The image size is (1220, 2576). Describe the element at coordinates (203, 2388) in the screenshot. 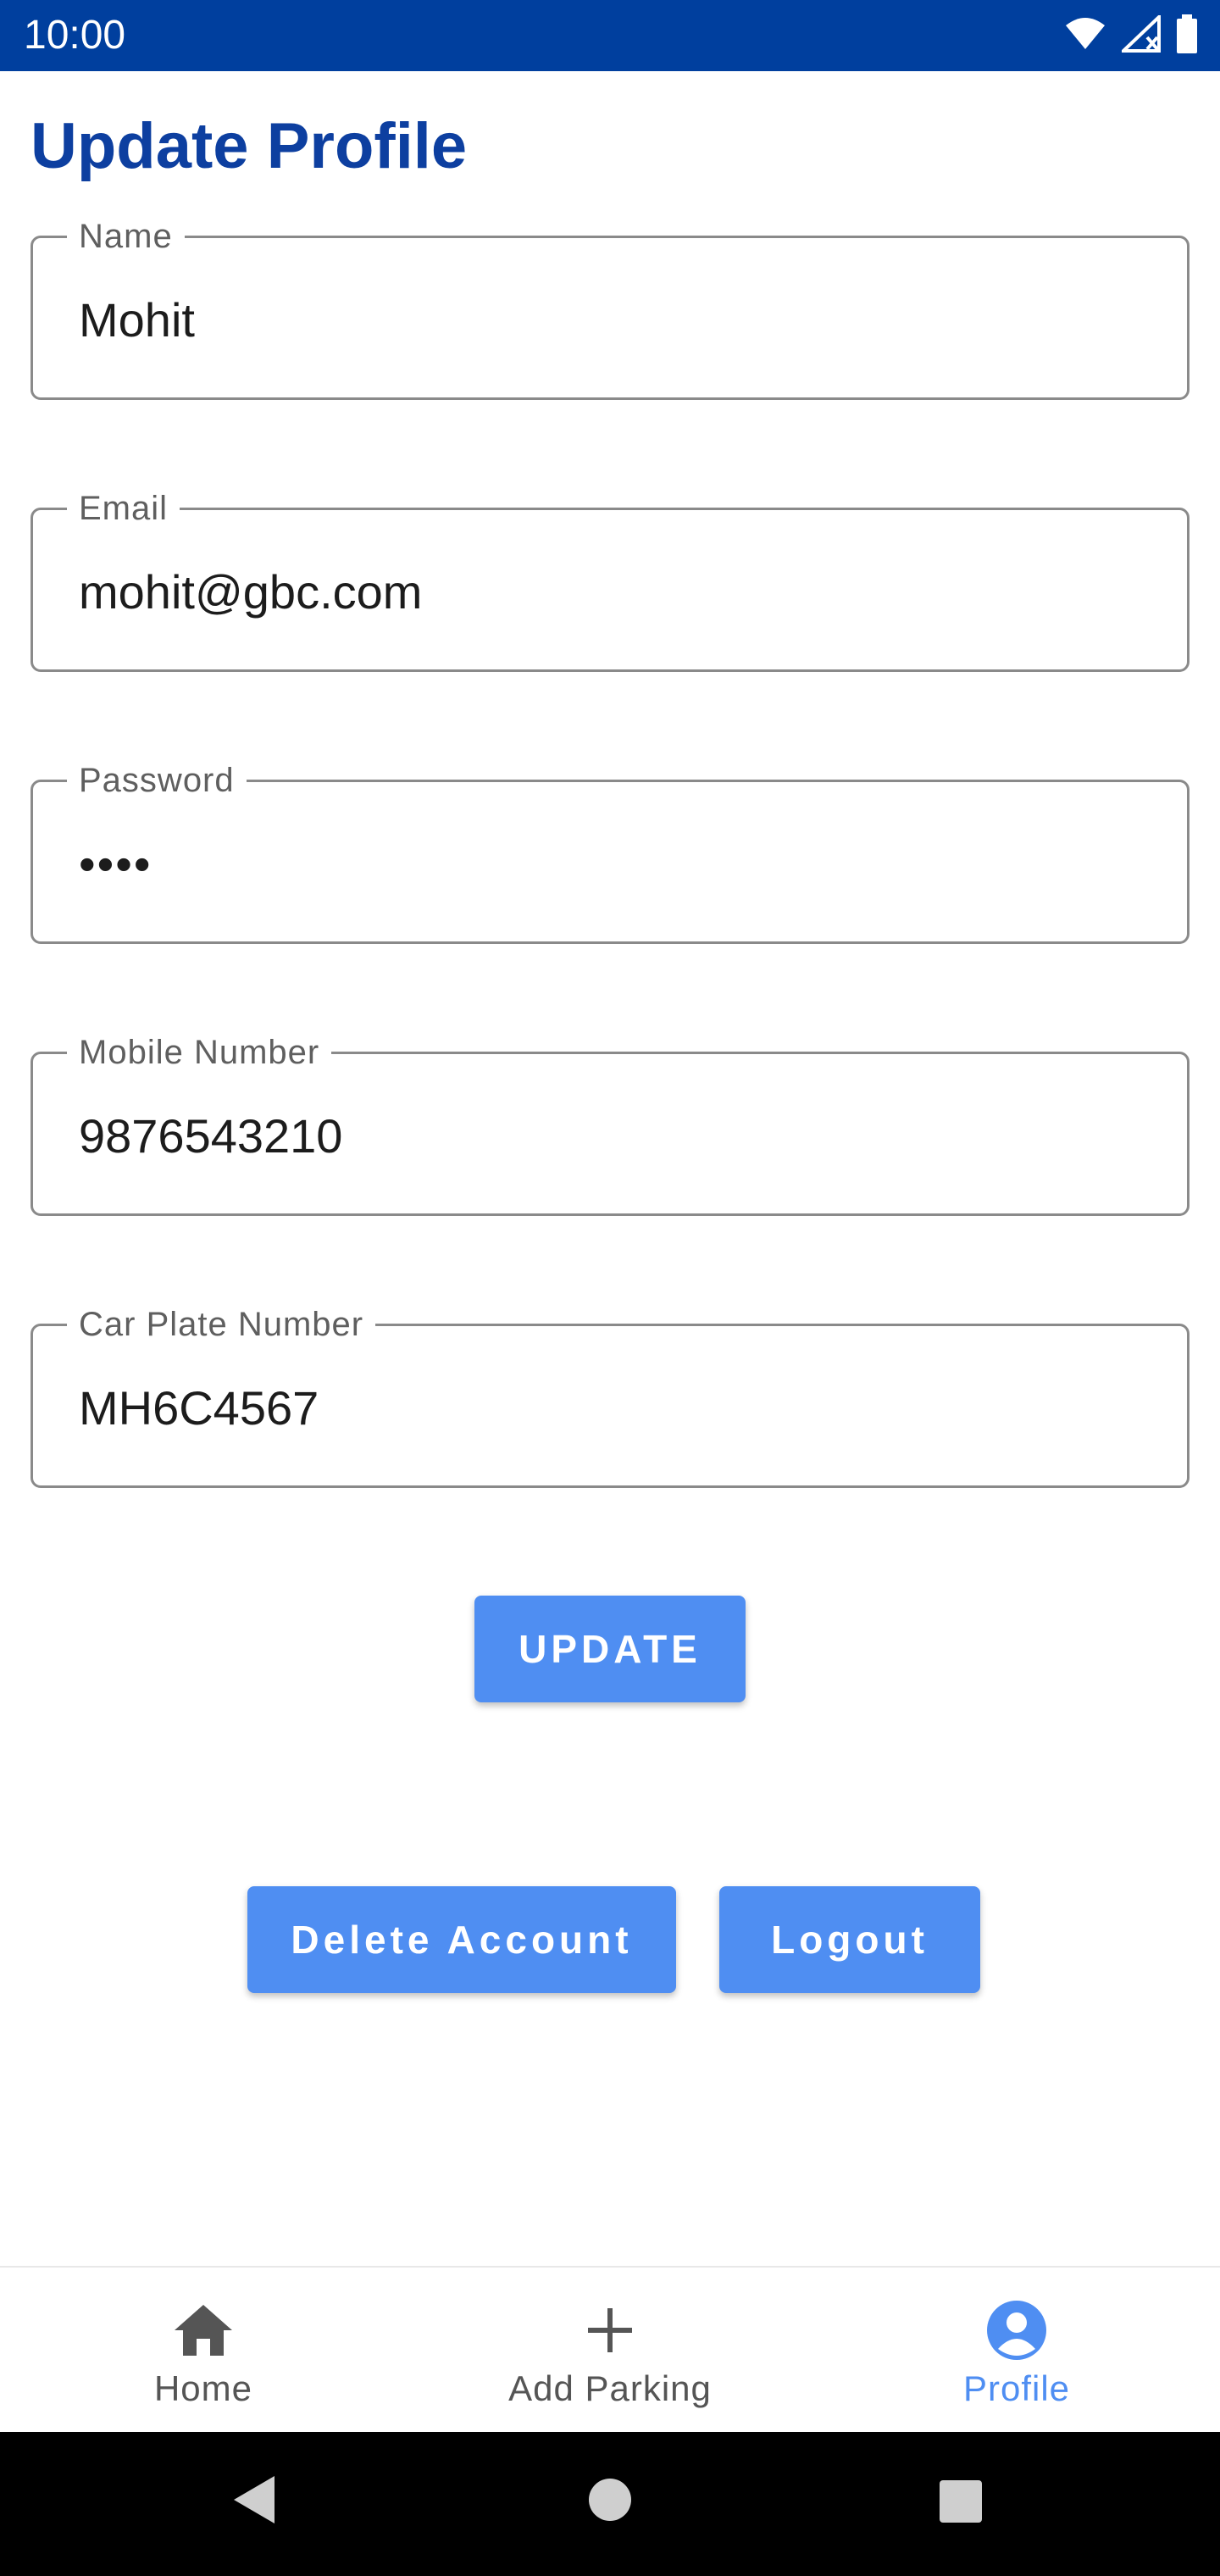

I see `nav-label-home: Home` at that location.